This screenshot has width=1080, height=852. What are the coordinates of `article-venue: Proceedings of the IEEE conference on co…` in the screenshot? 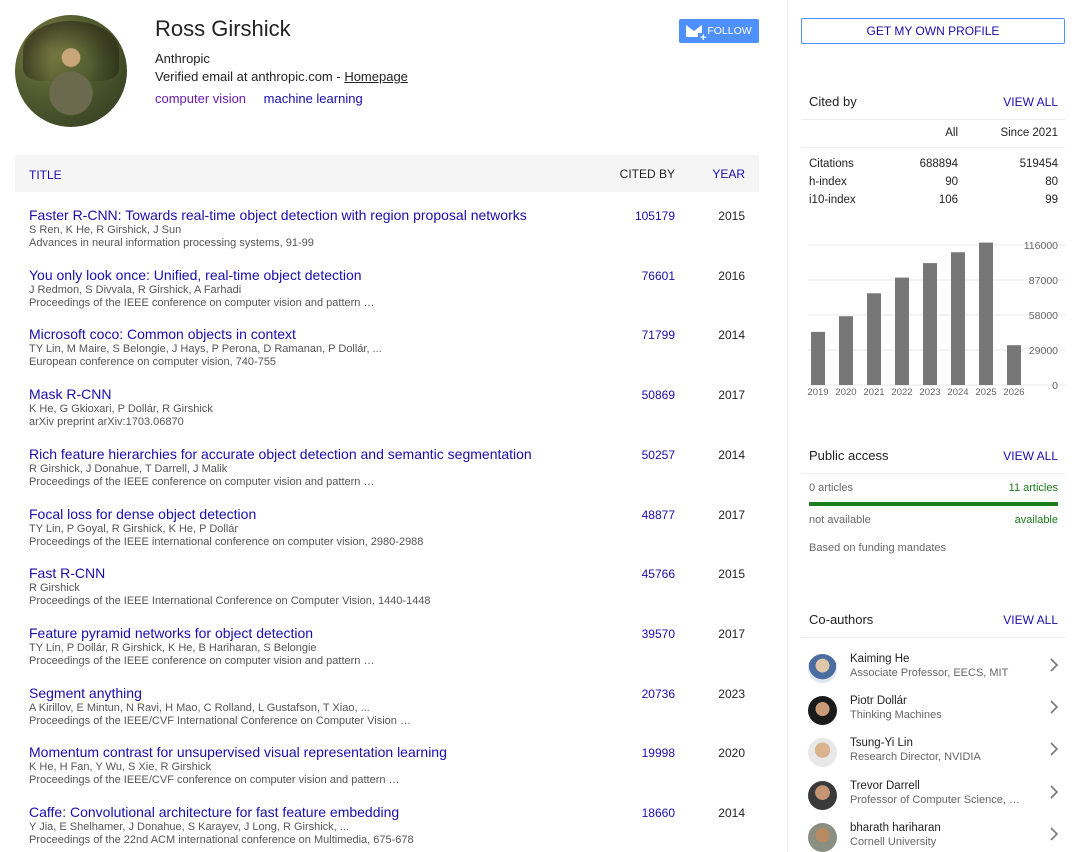 It's located at (202, 302).